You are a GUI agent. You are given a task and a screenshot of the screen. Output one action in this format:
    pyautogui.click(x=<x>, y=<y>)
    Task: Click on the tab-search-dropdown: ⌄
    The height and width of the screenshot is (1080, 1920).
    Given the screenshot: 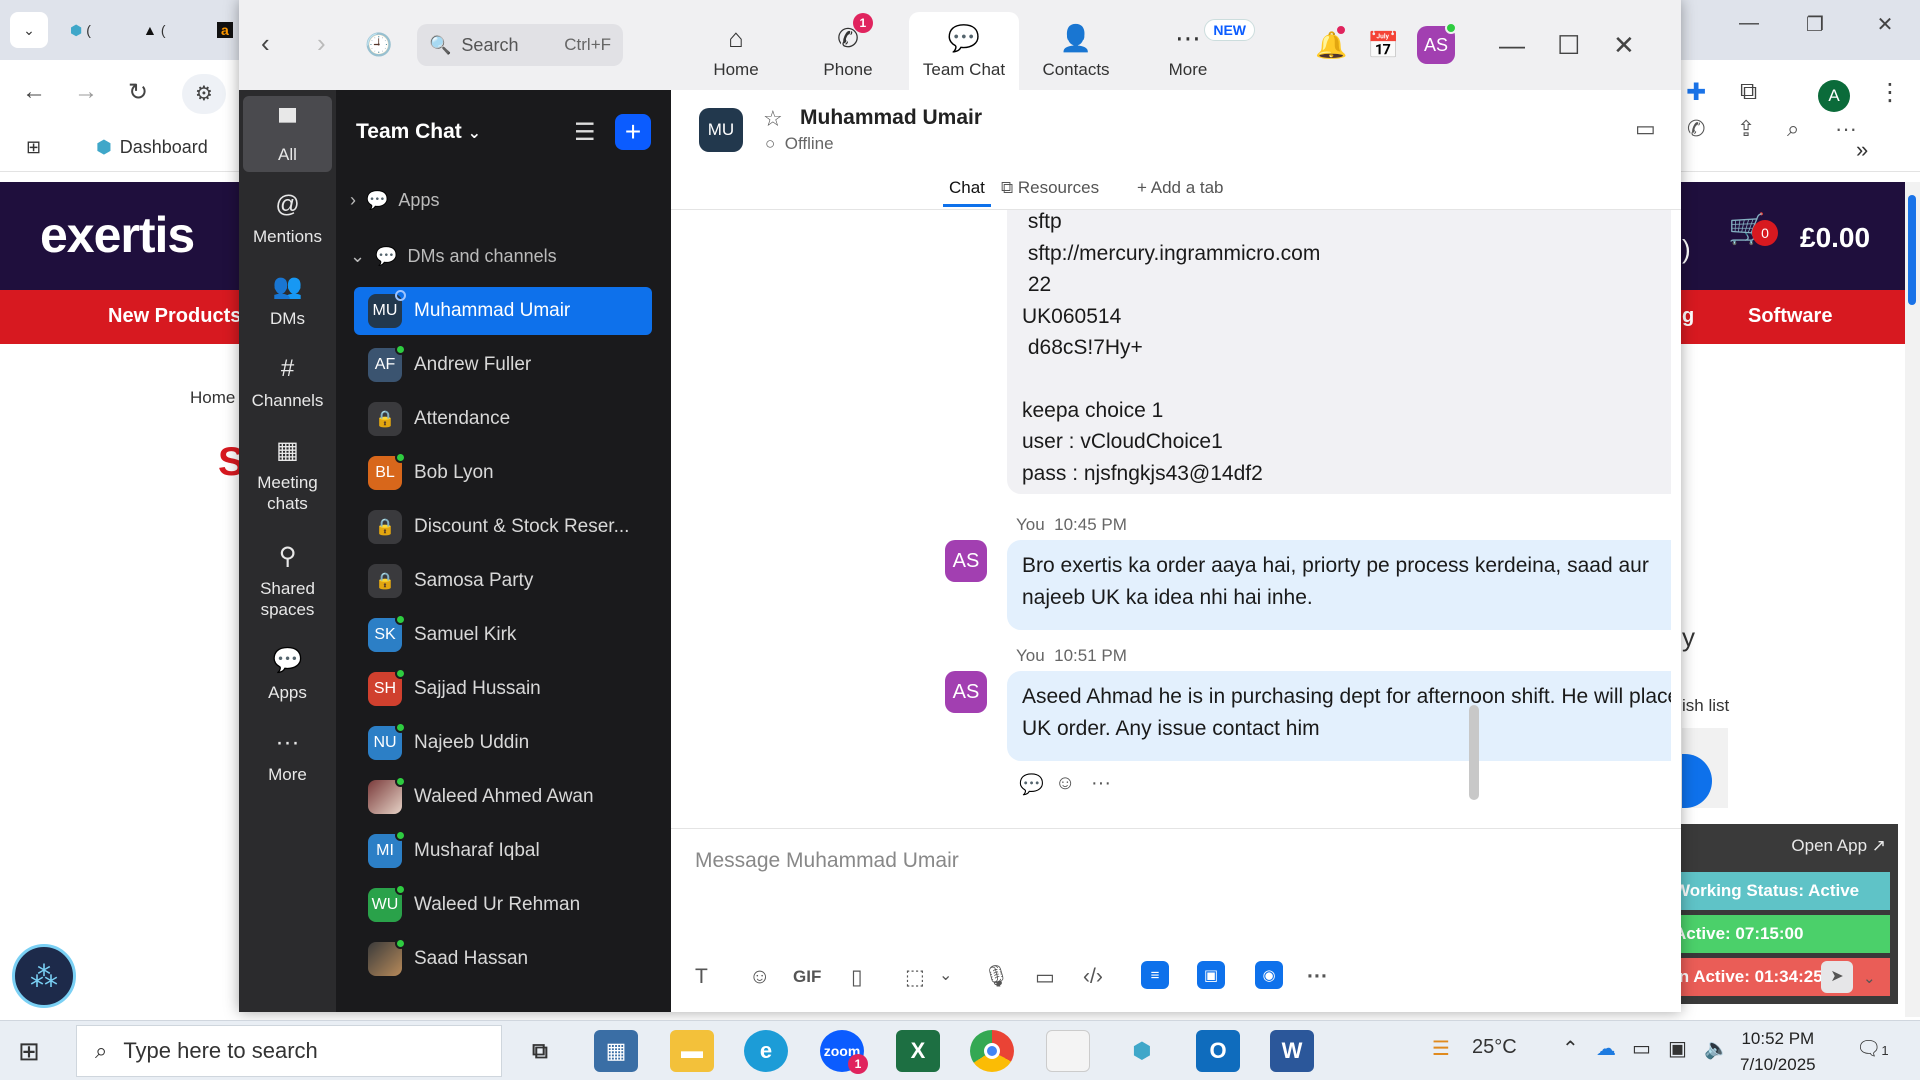 What is the action you would take?
    pyautogui.click(x=29, y=30)
    